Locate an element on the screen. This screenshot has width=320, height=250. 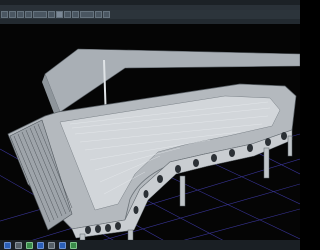
main-toolbar is located at coordinates (150, 14).